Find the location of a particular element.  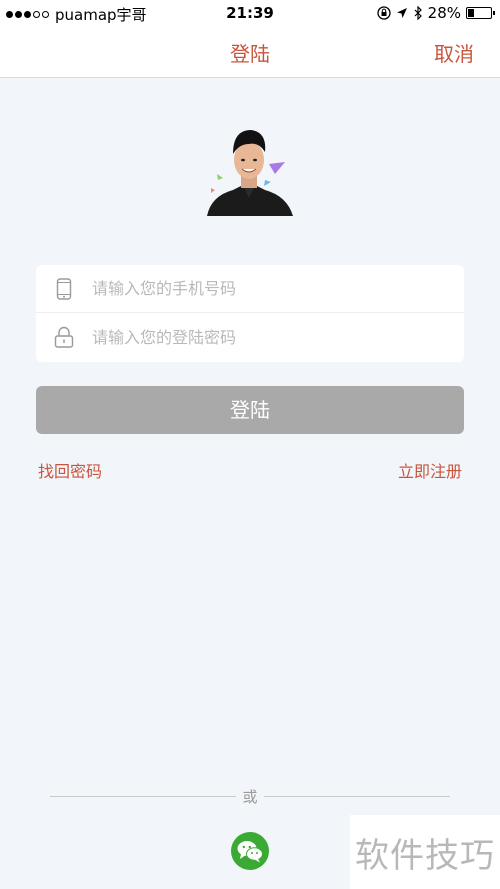

phone-row is located at coordinates (250, 289).